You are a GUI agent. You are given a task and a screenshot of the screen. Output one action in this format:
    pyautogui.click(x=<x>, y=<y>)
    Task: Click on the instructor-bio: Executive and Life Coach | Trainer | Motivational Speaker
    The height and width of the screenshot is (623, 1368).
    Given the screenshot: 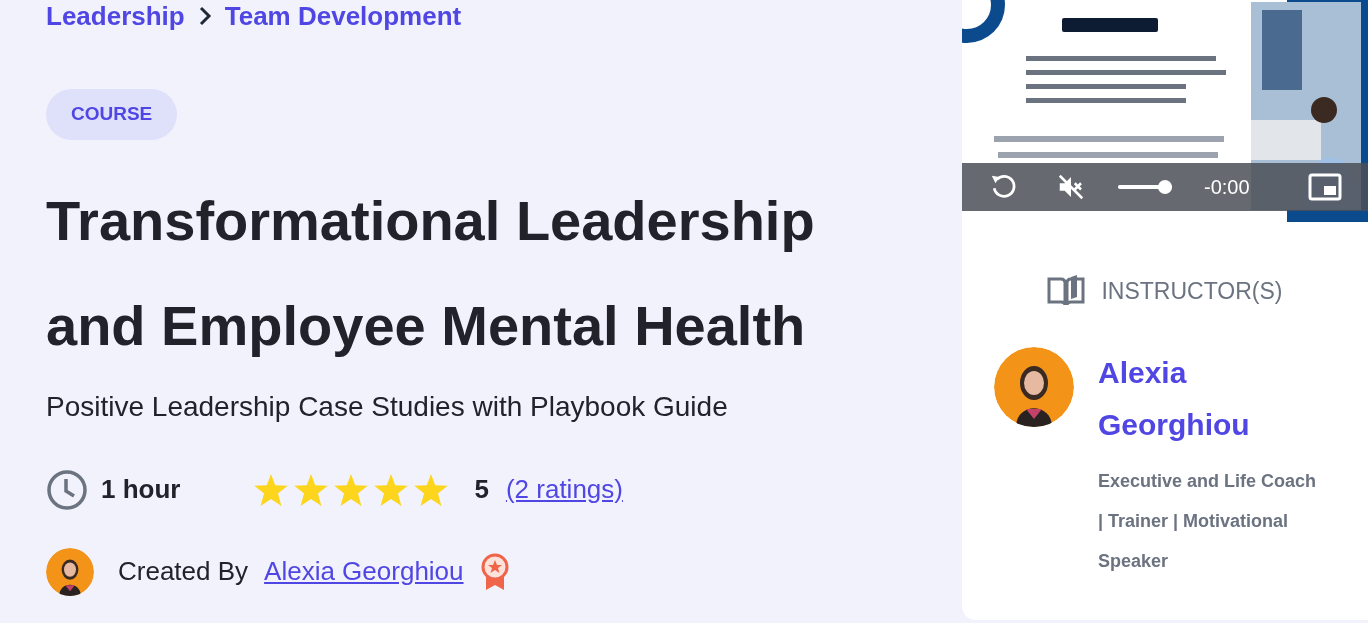 What is the action you would take?
    pyautogui.click(x=1208, y=521)
    